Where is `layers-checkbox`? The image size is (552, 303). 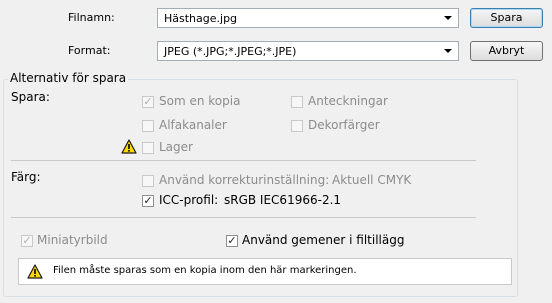
layers-checkbox is located at coordinates (148, 148).